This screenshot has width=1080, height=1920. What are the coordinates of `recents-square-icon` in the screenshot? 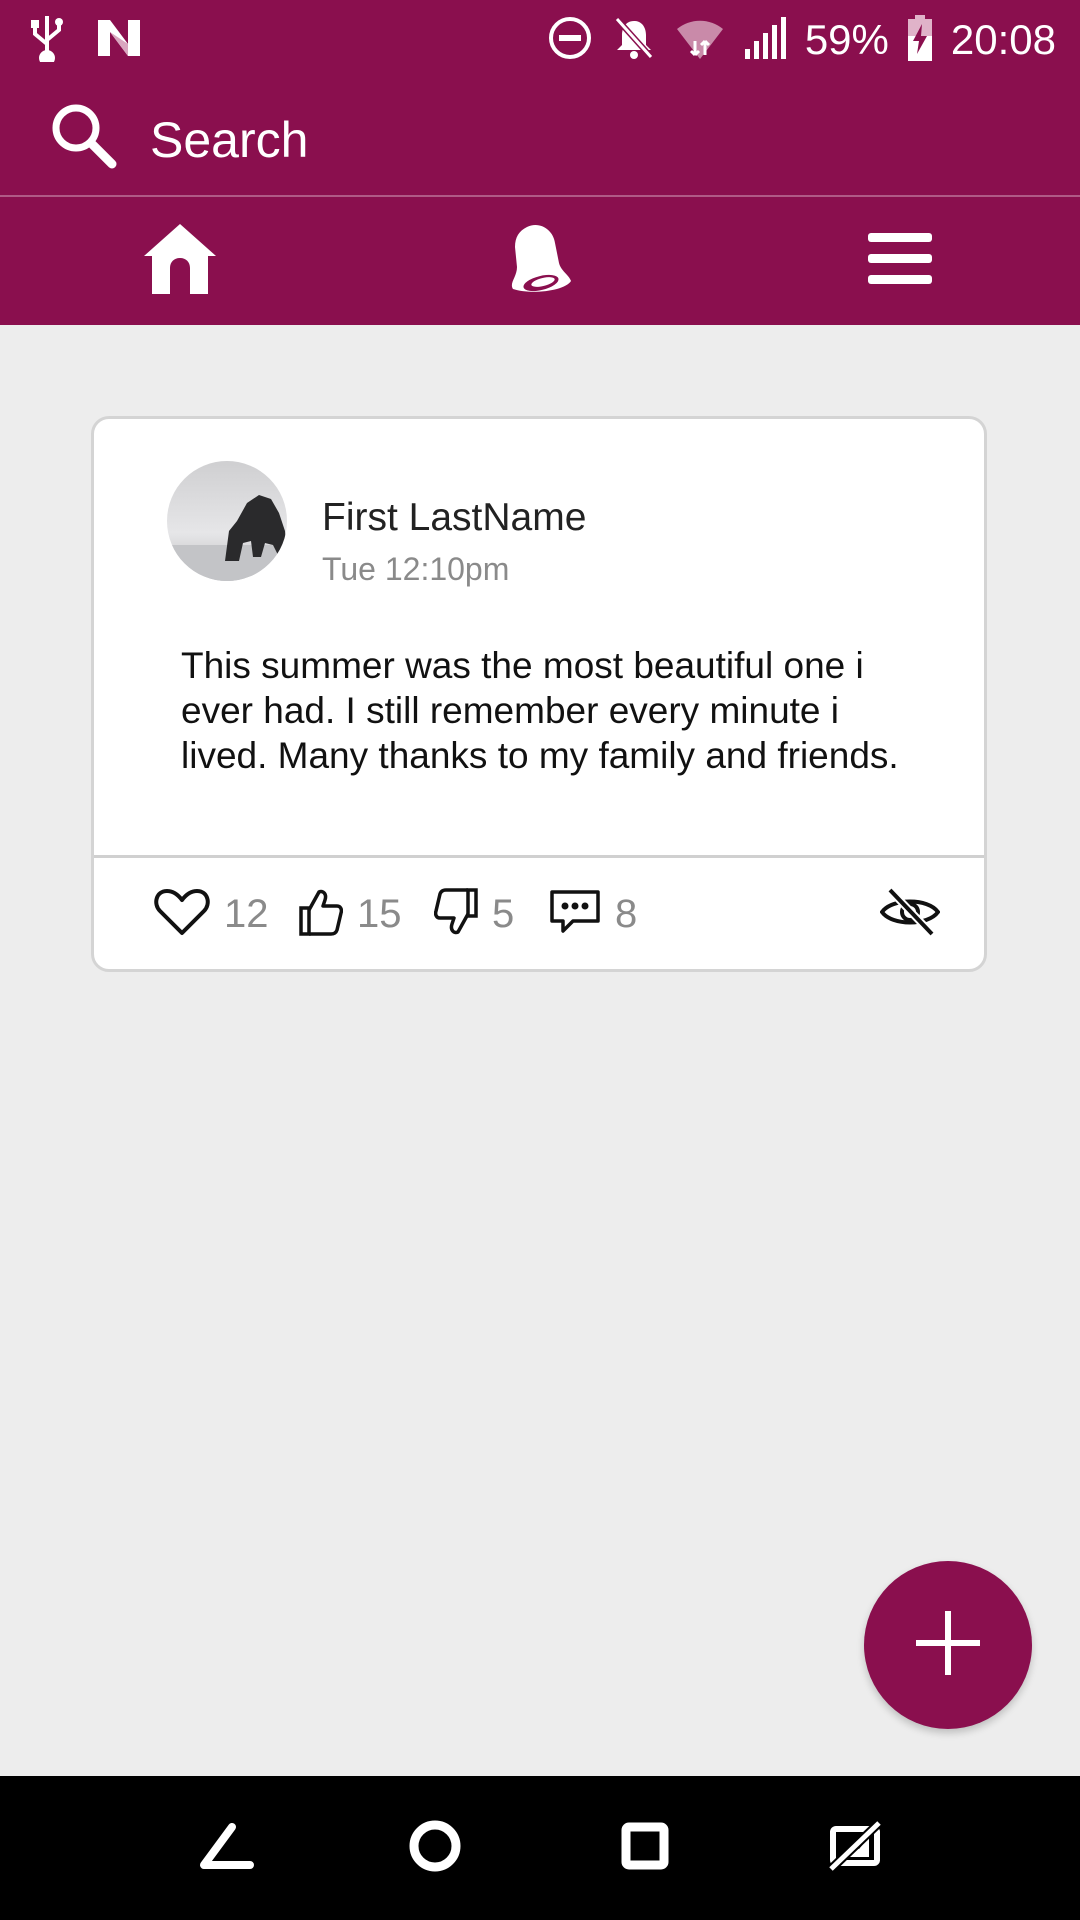 It's located at (645, 1848).